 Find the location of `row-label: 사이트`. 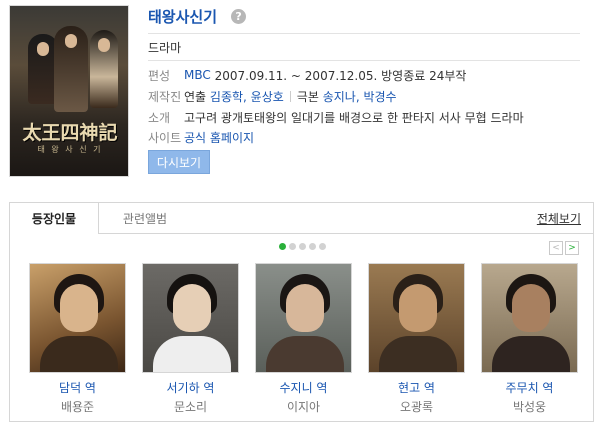

row-label: 사이트 is located at coordinates (165, 137).